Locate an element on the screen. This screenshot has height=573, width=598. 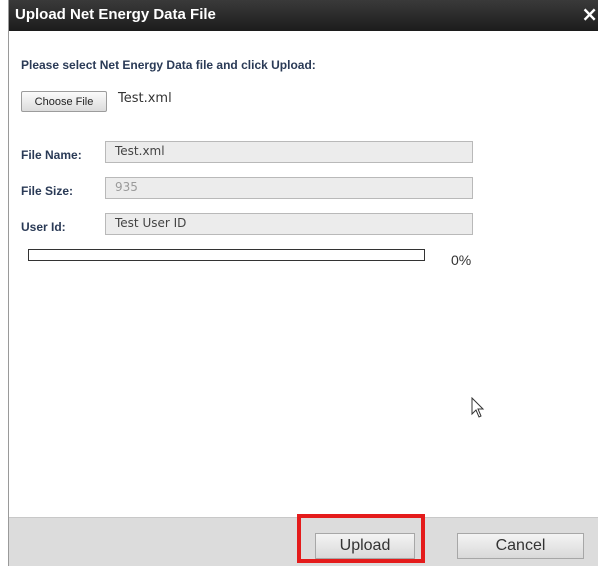
file-size-field: 935 is located at coordinates (289, 188).